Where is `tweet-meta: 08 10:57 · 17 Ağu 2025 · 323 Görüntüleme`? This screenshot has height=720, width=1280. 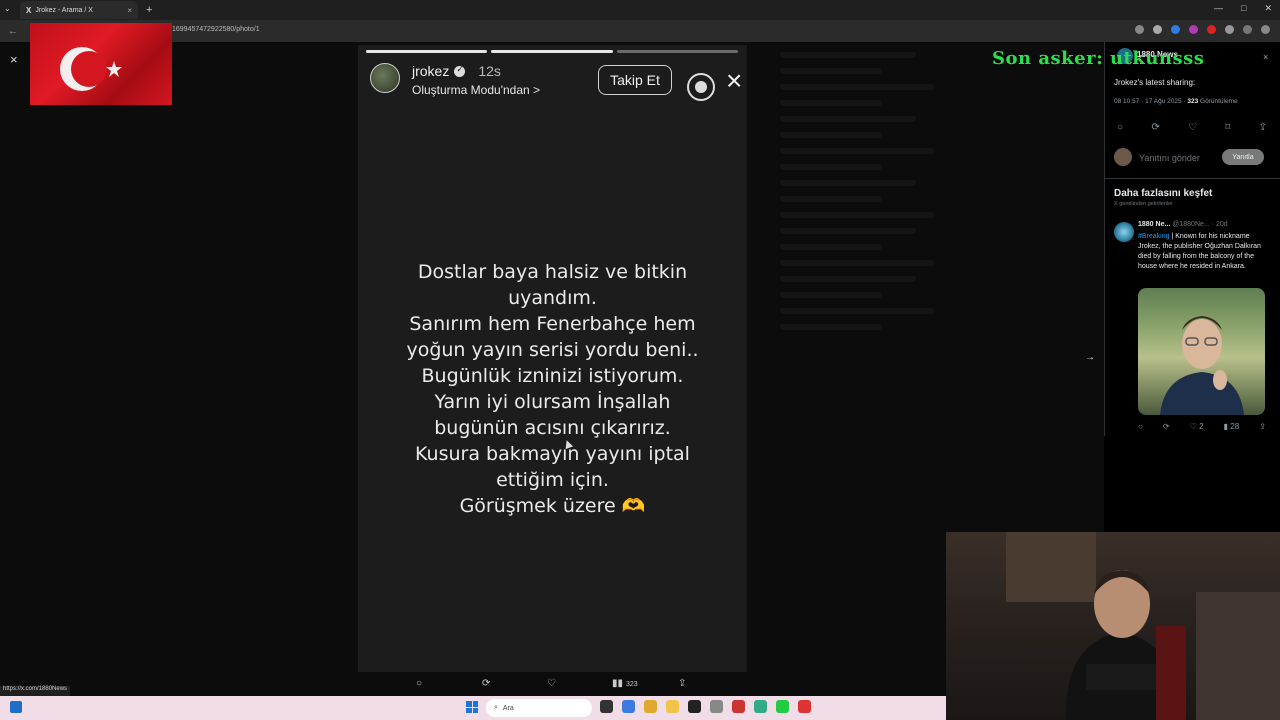
tweet-meta: 08 10:57 · 17 Ağu 2025 · 323 Görüntüleme is located at coordinates (1176, 101).